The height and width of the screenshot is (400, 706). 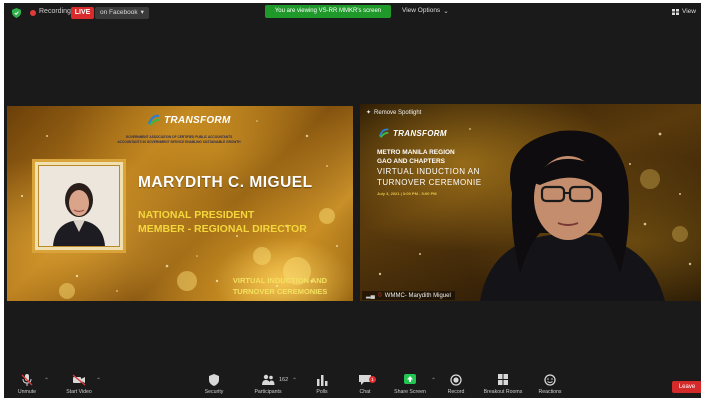 I want to click on participant-name-tag: ▂▄ ⦸ WMMC- Marydith Miguel, so click(x=408, y=295).